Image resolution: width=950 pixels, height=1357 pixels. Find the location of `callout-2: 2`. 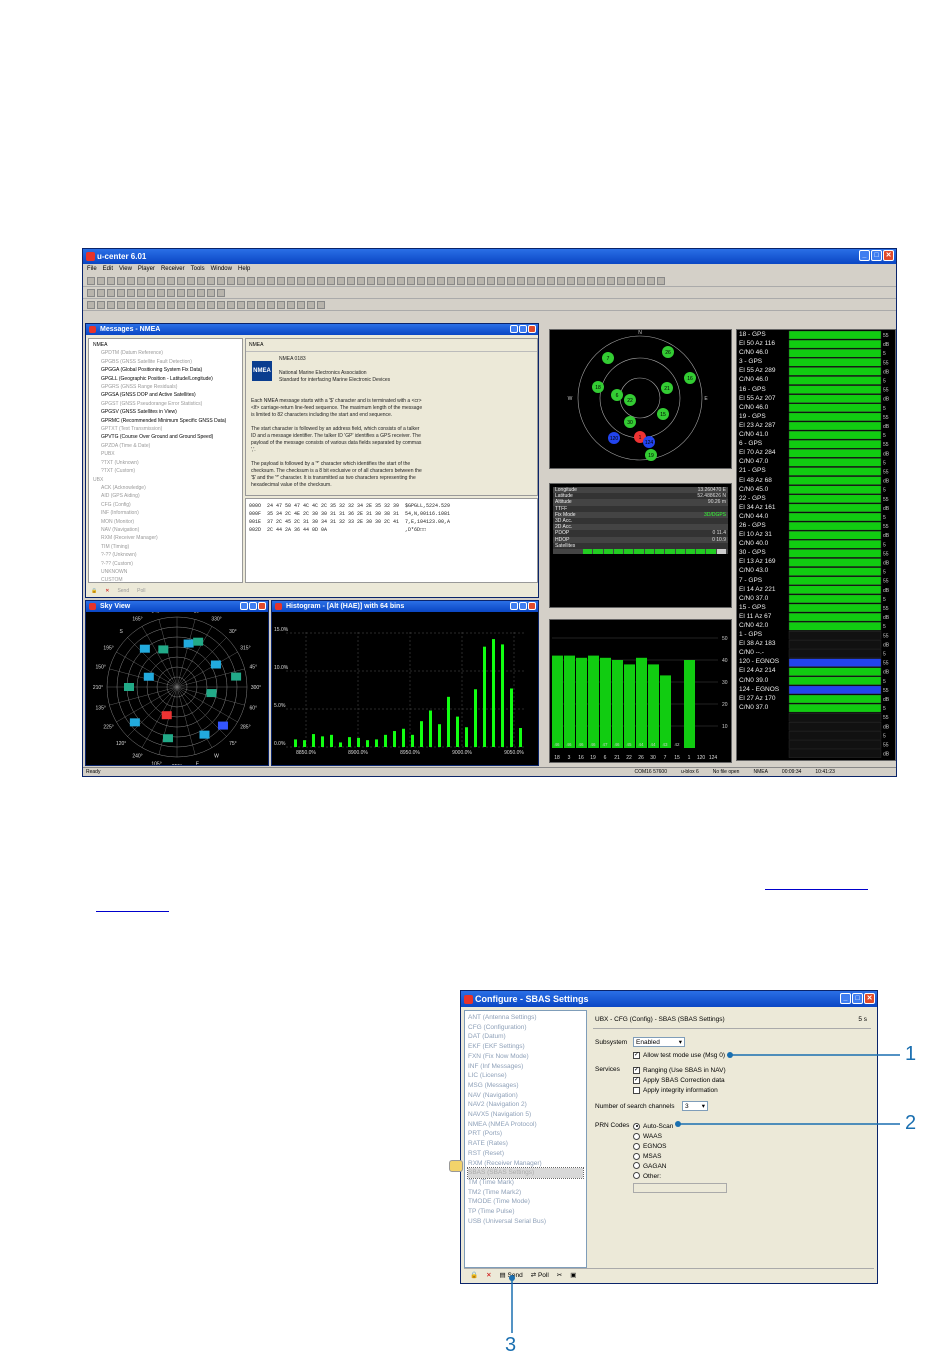

callout-2: 2 is located at coordinates (911, 1123).